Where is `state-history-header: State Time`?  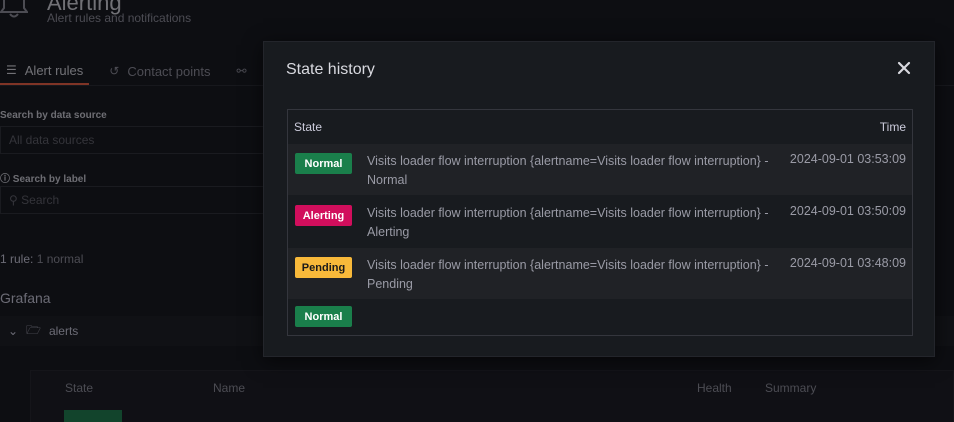 state-history-header: State Time is located at coordinates (600, 126).